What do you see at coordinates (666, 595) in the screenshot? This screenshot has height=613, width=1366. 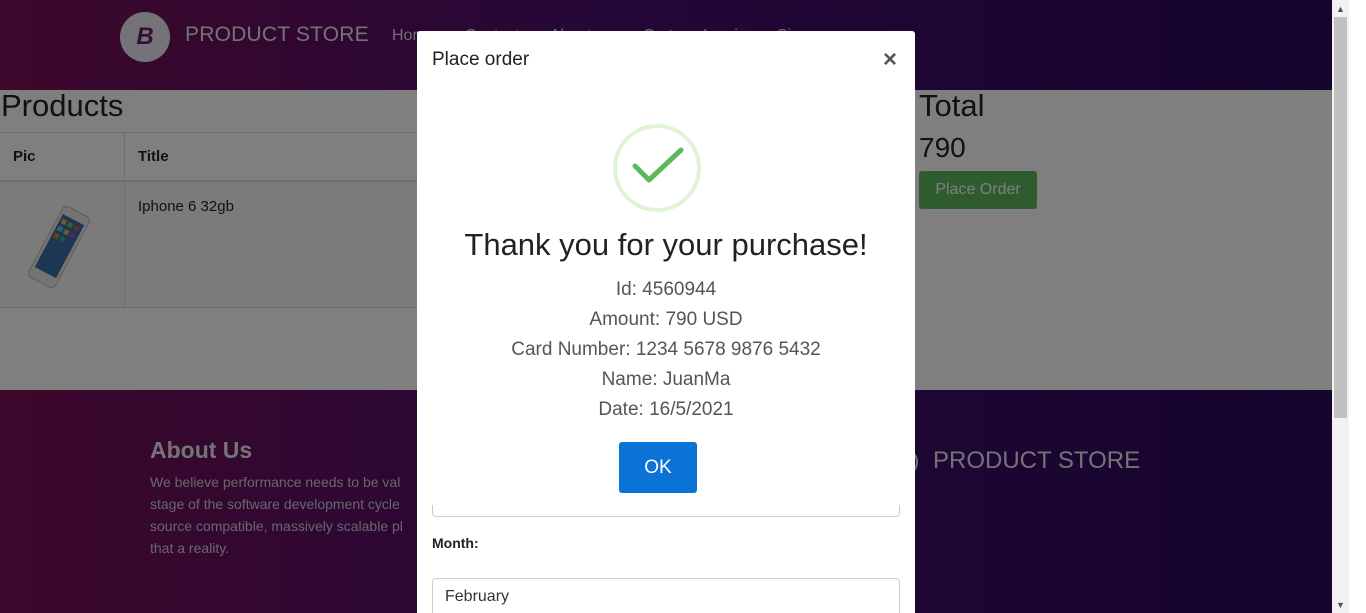 I see `month-field: February` at bounding box center [666, 595].